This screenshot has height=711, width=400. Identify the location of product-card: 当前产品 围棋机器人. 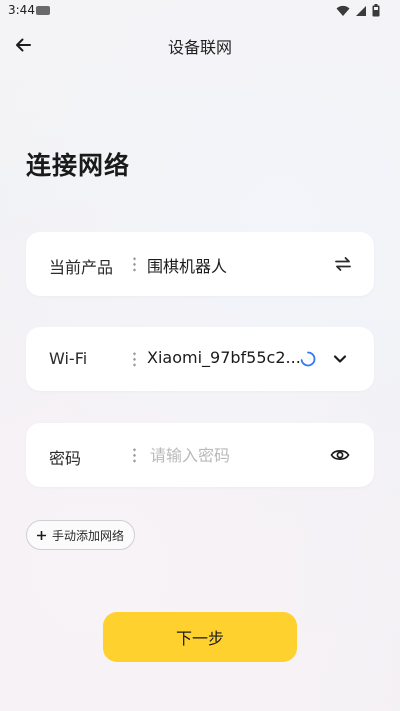
(200, 264).